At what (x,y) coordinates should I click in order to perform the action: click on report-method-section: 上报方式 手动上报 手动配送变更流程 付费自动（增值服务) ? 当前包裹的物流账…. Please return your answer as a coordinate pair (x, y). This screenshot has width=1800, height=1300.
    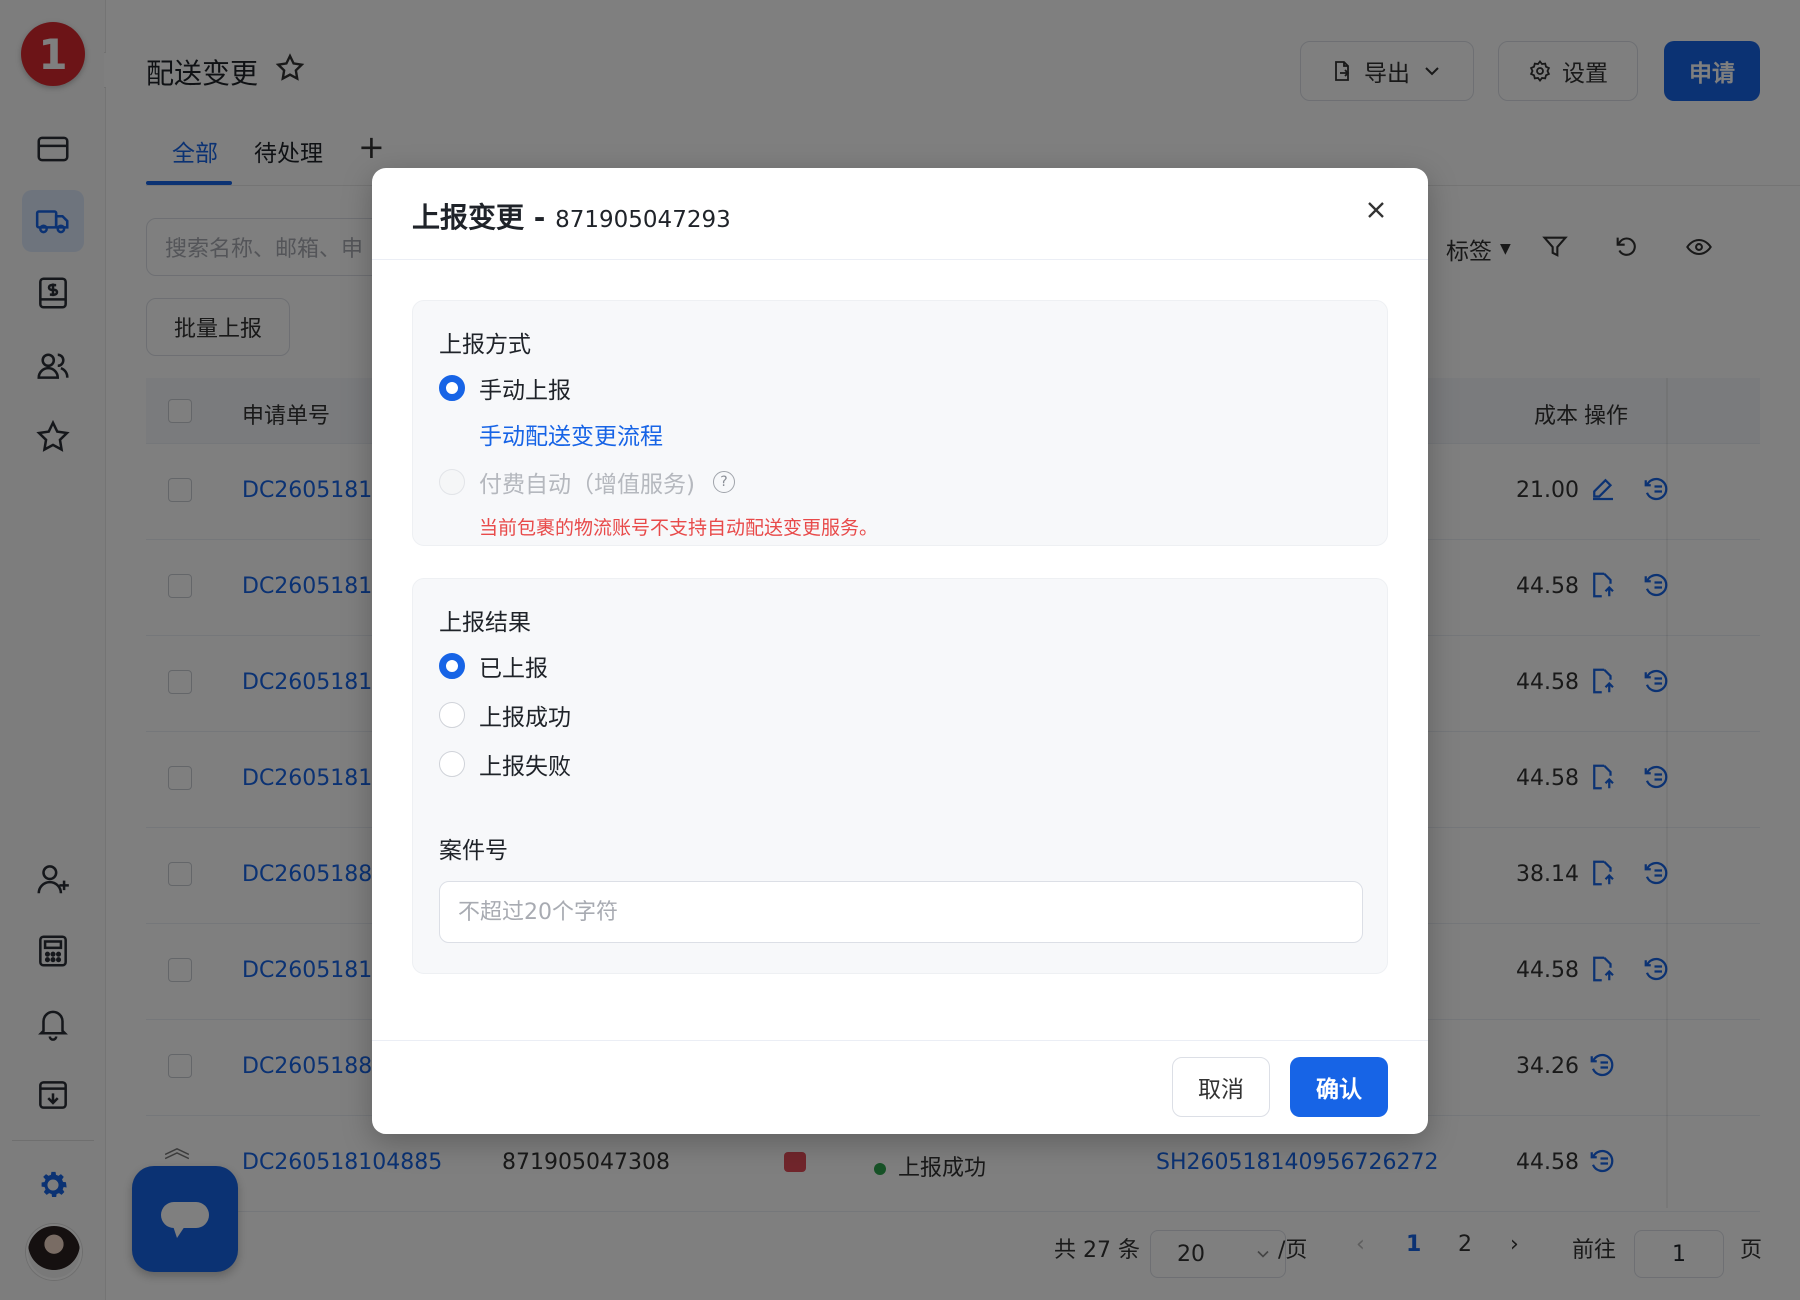
    Looking at the image, I should click on (900, 423).